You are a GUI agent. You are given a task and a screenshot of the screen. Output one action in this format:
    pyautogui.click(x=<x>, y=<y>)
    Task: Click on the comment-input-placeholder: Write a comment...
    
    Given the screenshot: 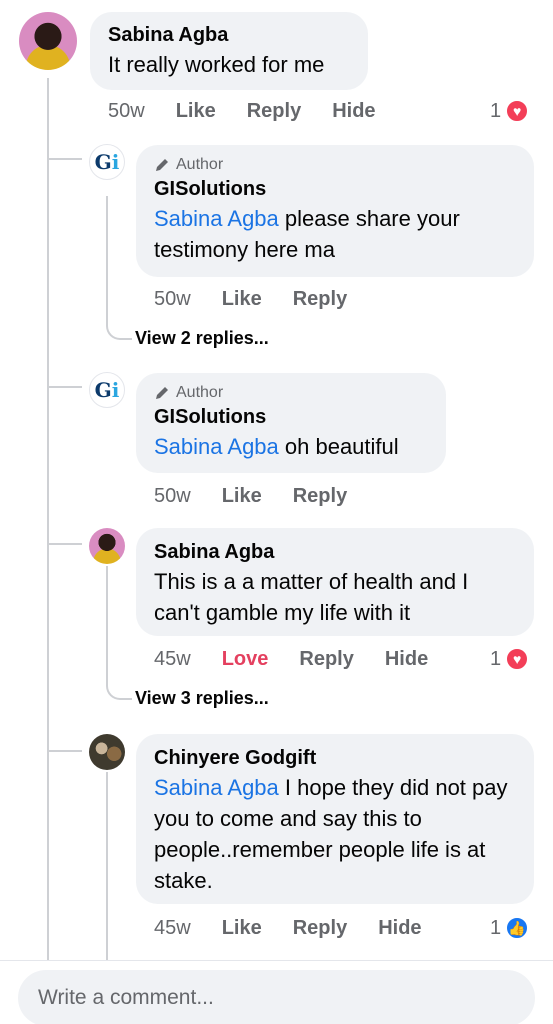 What is the action you would take?
    pyautogui.click(x=126, y=997)
    